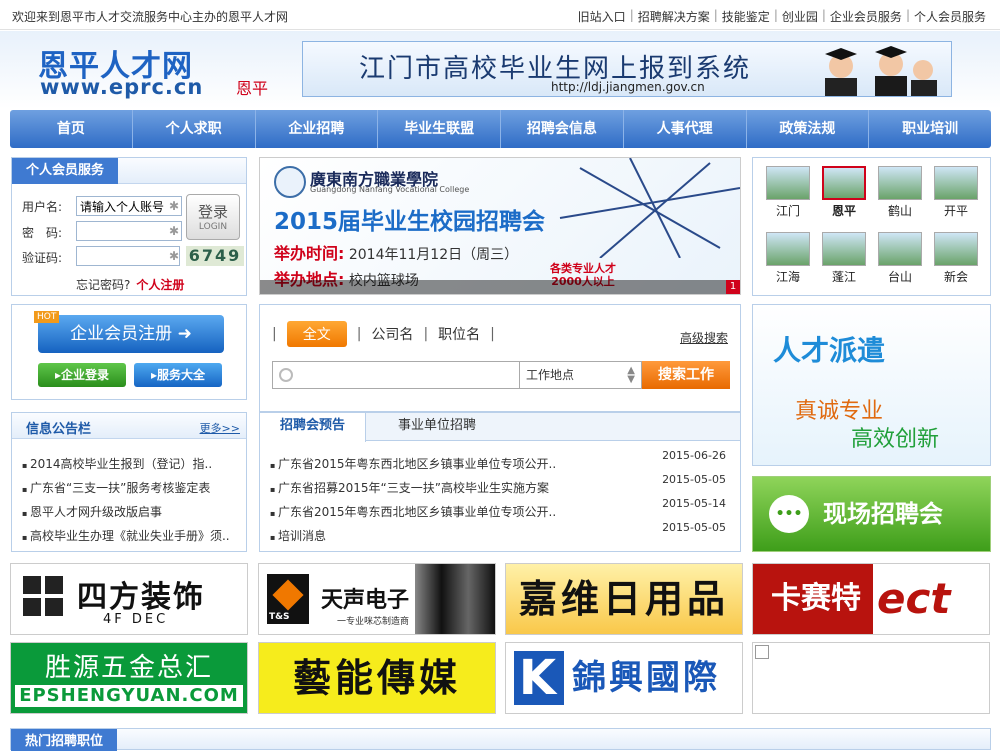 The width and height of the screenshot is (1000, 755). Describe the element at coordinates (746, 16) in the screenshot. I see `skill-assessment-link: 技能鉴定` at that location.